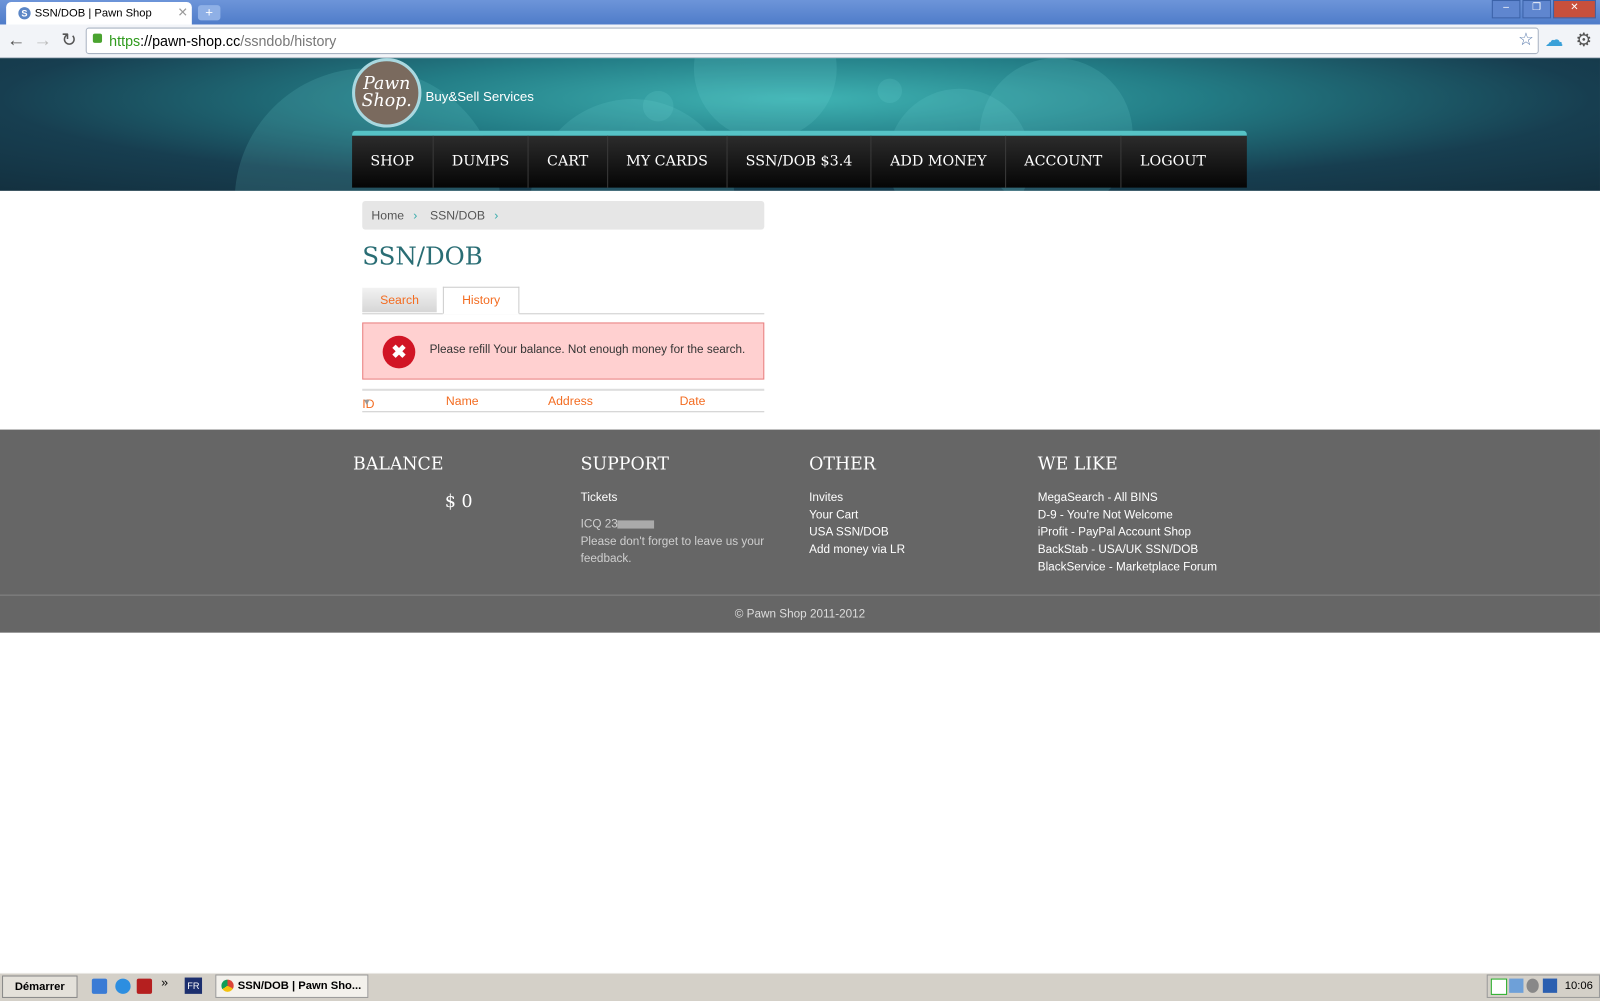 The image size is (1600, 1001). I want to click on footer-link-usa-ssn-dob: USA SSN/DOB, so click(857, 532).